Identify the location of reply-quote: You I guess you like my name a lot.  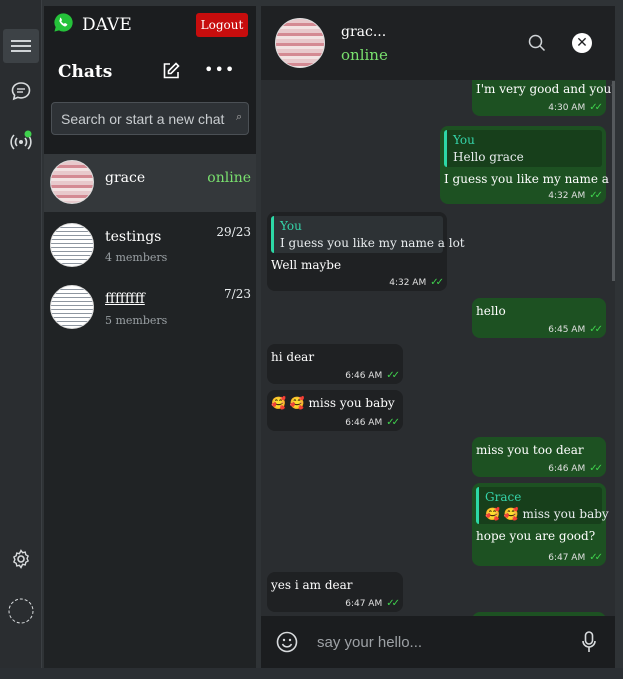
(368, 234).